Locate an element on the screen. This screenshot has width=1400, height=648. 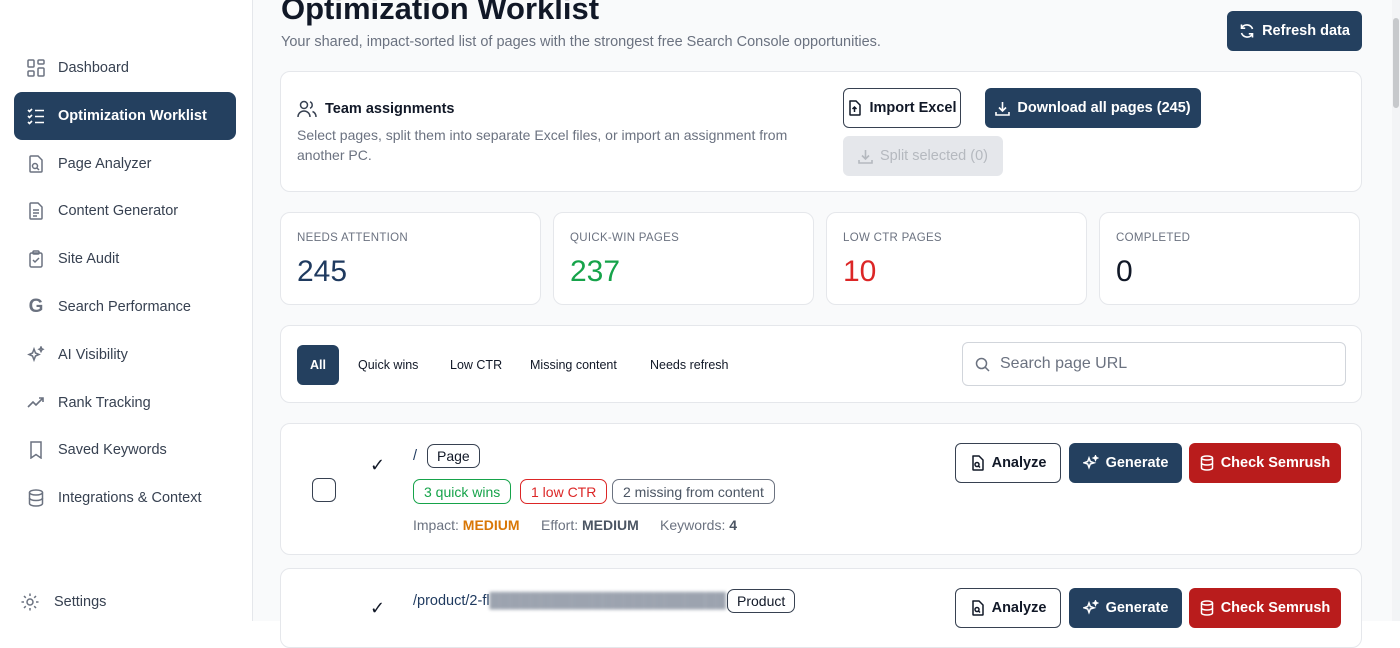
settings-label: Settings is located at coordinates (80, 602).